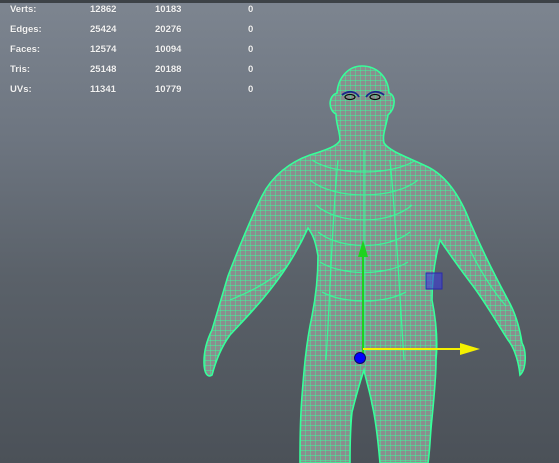 The width and height of the screenshot is (559, 463). Describe the element at coordinates (360, 358) in the screenshot. I see `pivot-point-icon` at that location.